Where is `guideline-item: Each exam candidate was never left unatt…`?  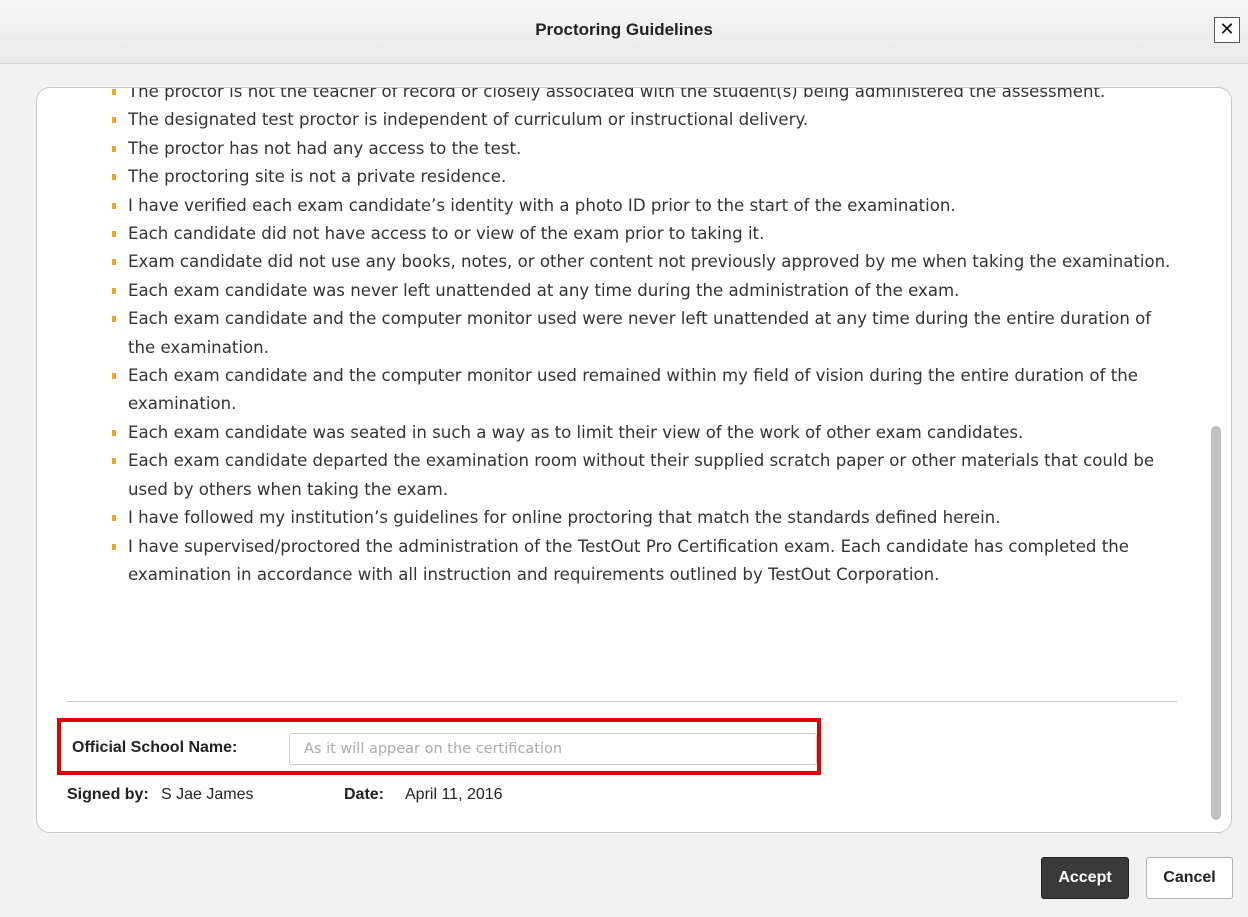 guideline-item: Each exam candidate was never left unatt… is located at coordinates (645, 291).